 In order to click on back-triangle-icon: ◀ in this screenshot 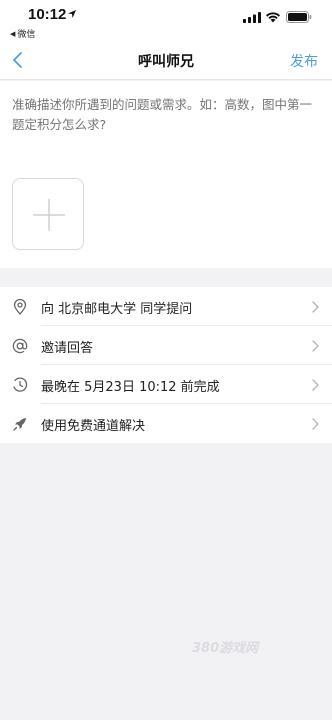, I will do `click(13, 33)`.